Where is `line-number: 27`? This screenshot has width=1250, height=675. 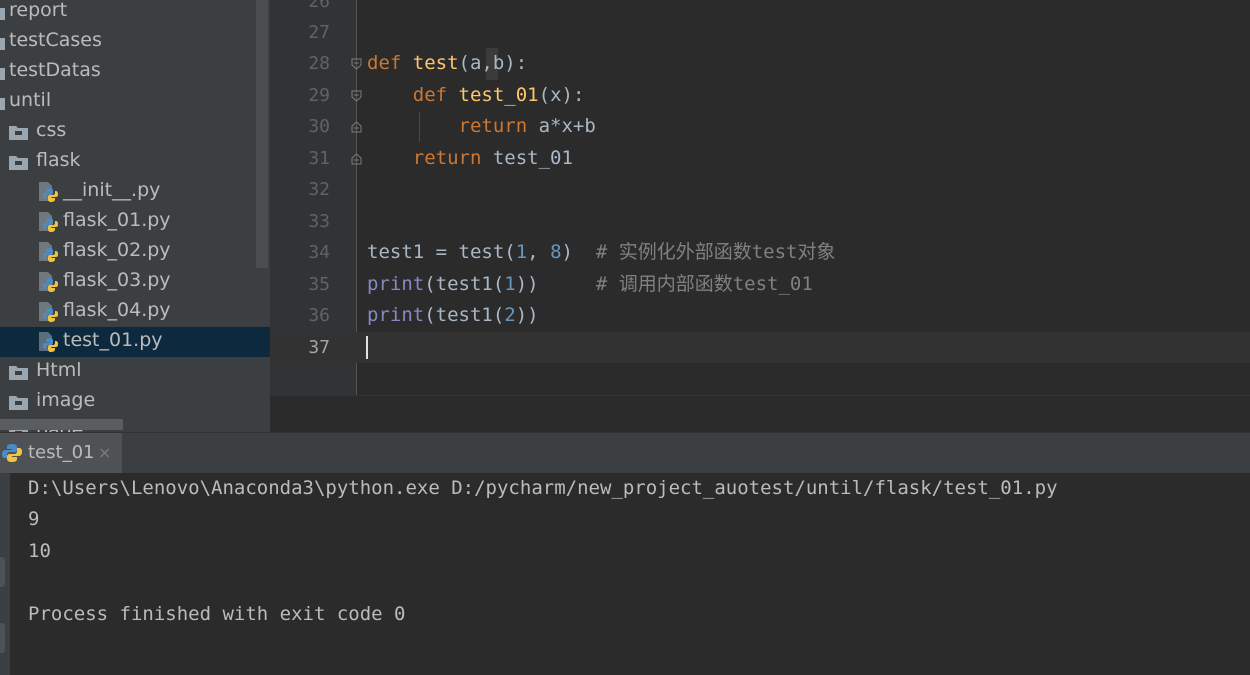 line-number: 27 is located at coordinates (319, 32).